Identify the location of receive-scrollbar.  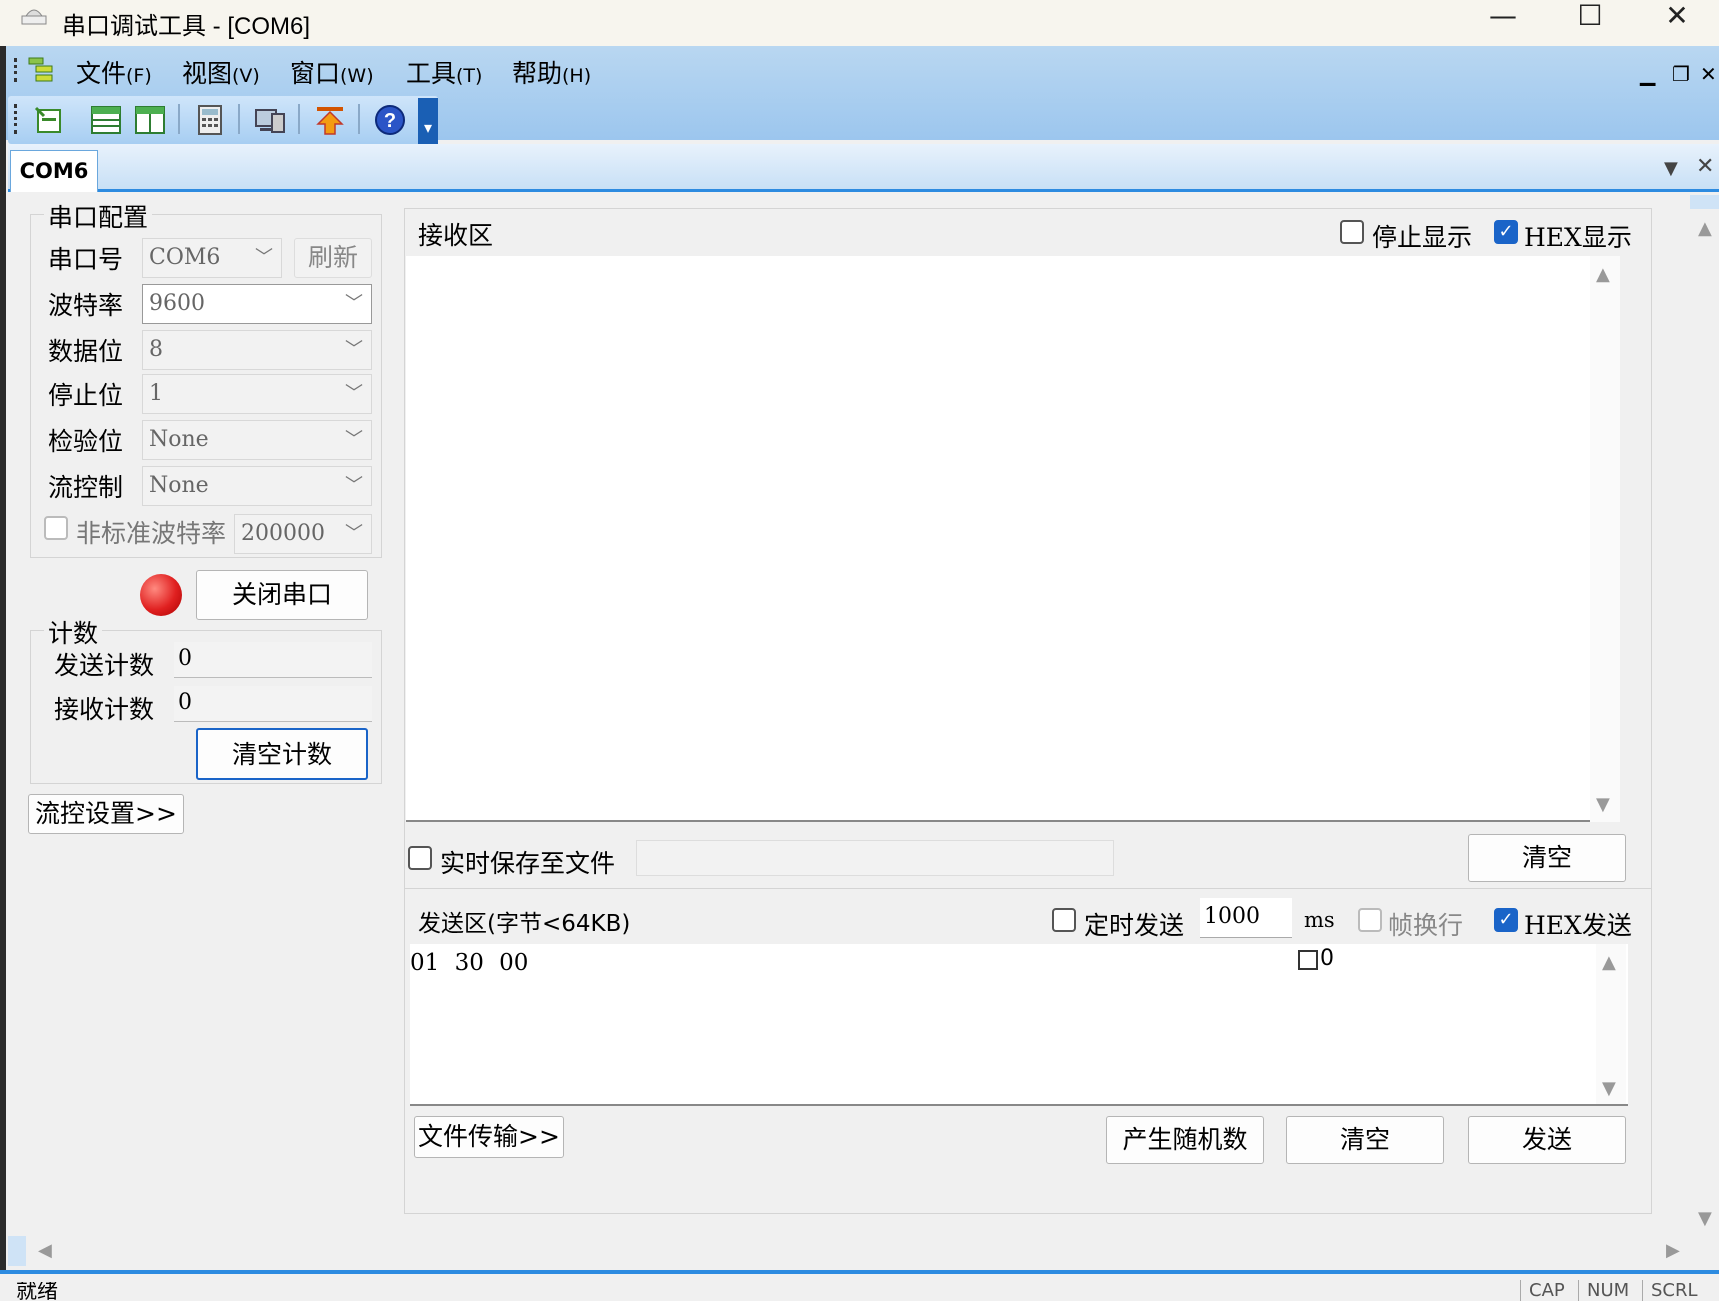
(1605, 539).